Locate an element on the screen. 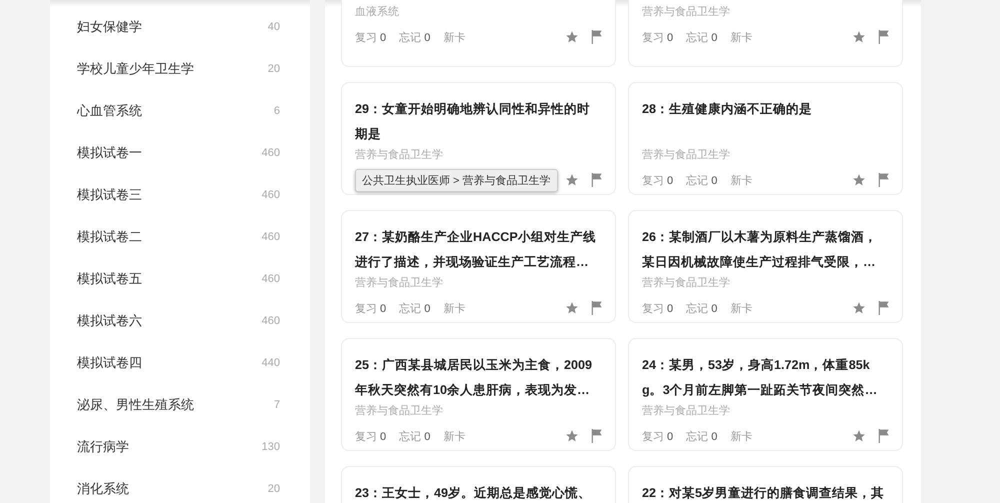 This screenshot has width=1000, height=503. question-title: 22：对某5岁男童进行的膳食调查结果，其 is located at coordinates (764, 493).